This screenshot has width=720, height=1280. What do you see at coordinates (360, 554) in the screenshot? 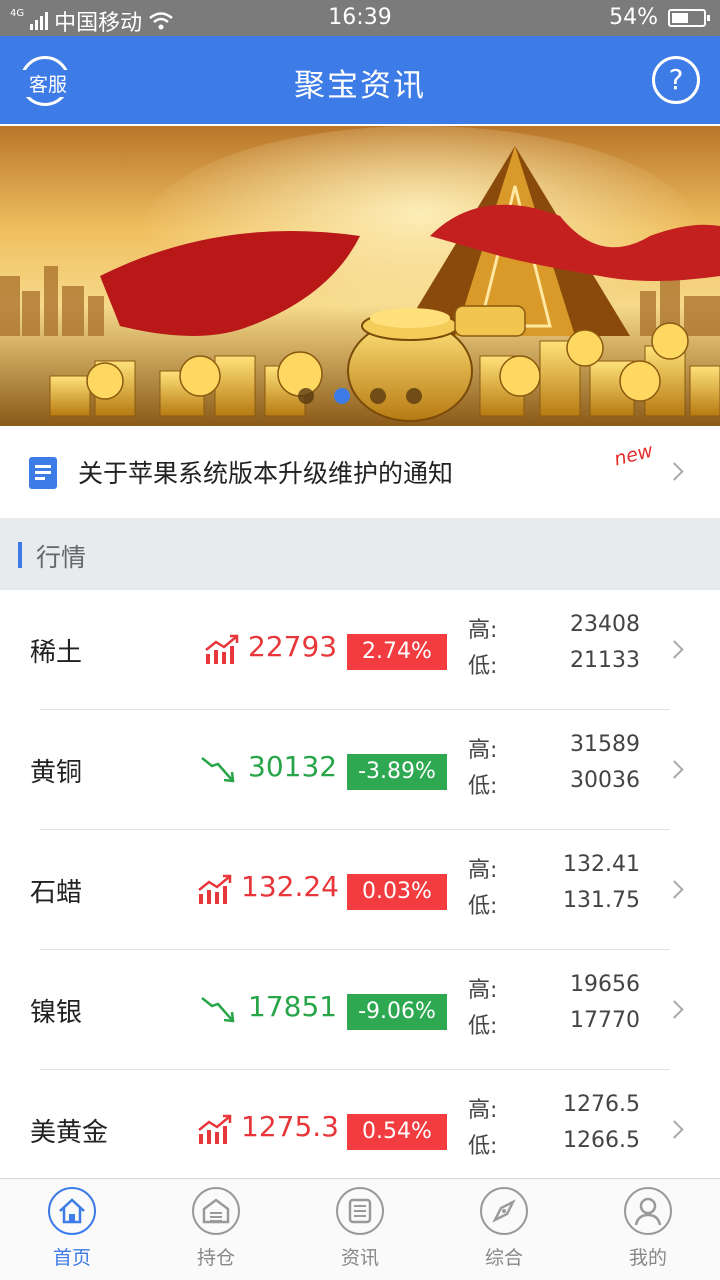
I see `section-header: 行情` at bounding box center [360, 554].